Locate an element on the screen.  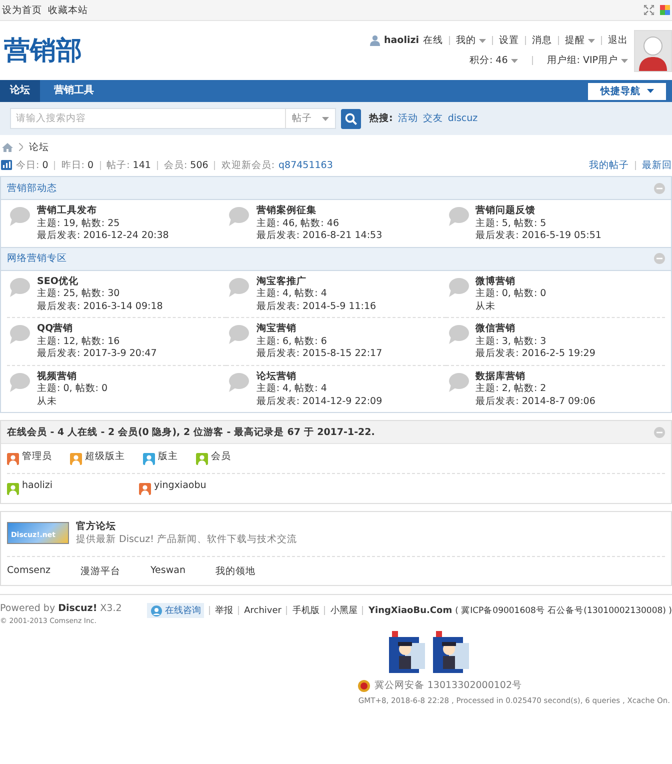
user-menu-link: 设置 is located at coordinates (509, 40).